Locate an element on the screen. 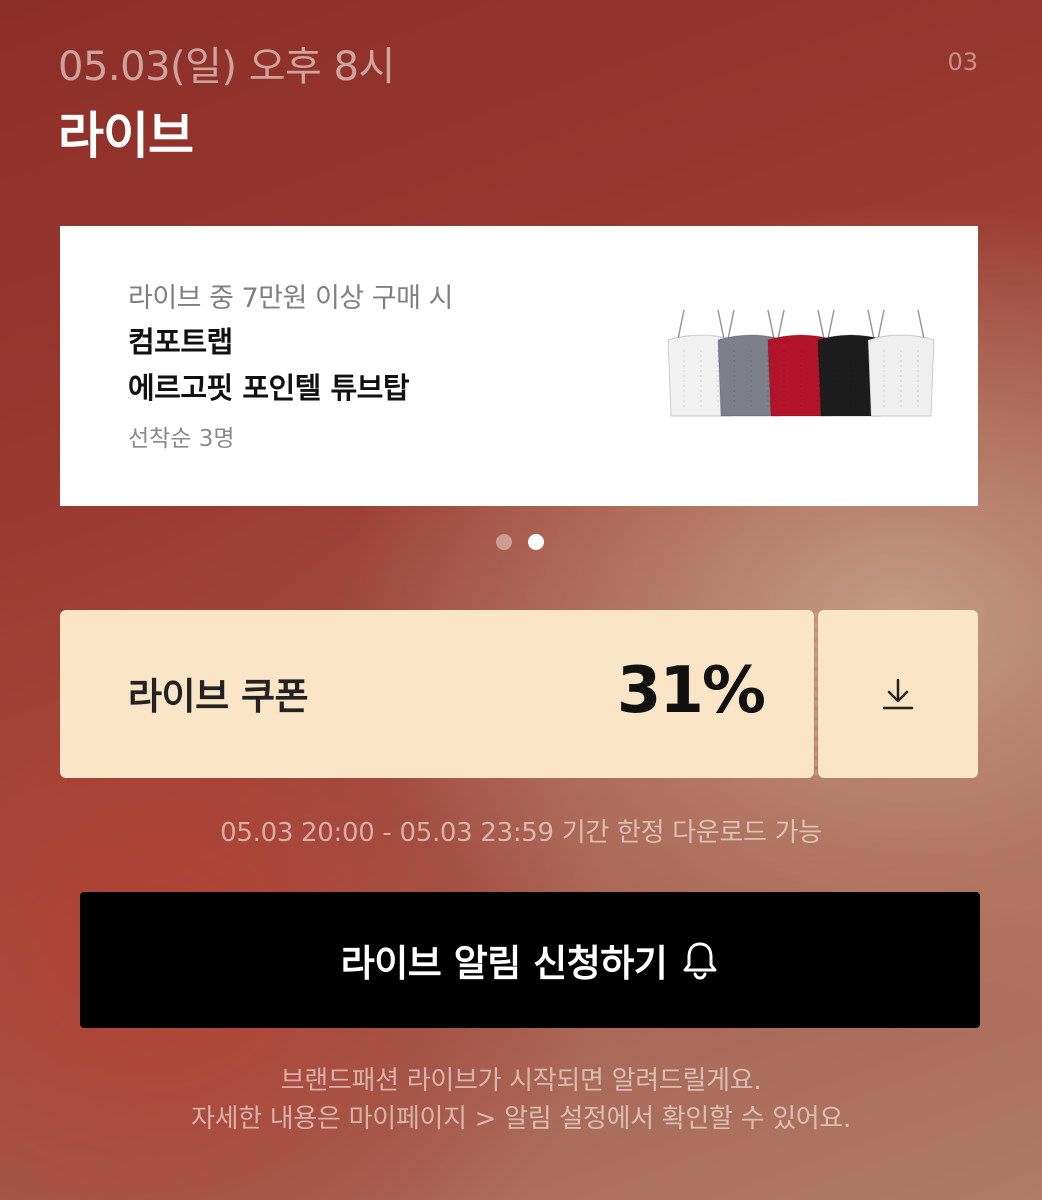 The width and height of the screenshot is (1042, 1200). page-title: 라이브 is located at coordinates (126, 136).